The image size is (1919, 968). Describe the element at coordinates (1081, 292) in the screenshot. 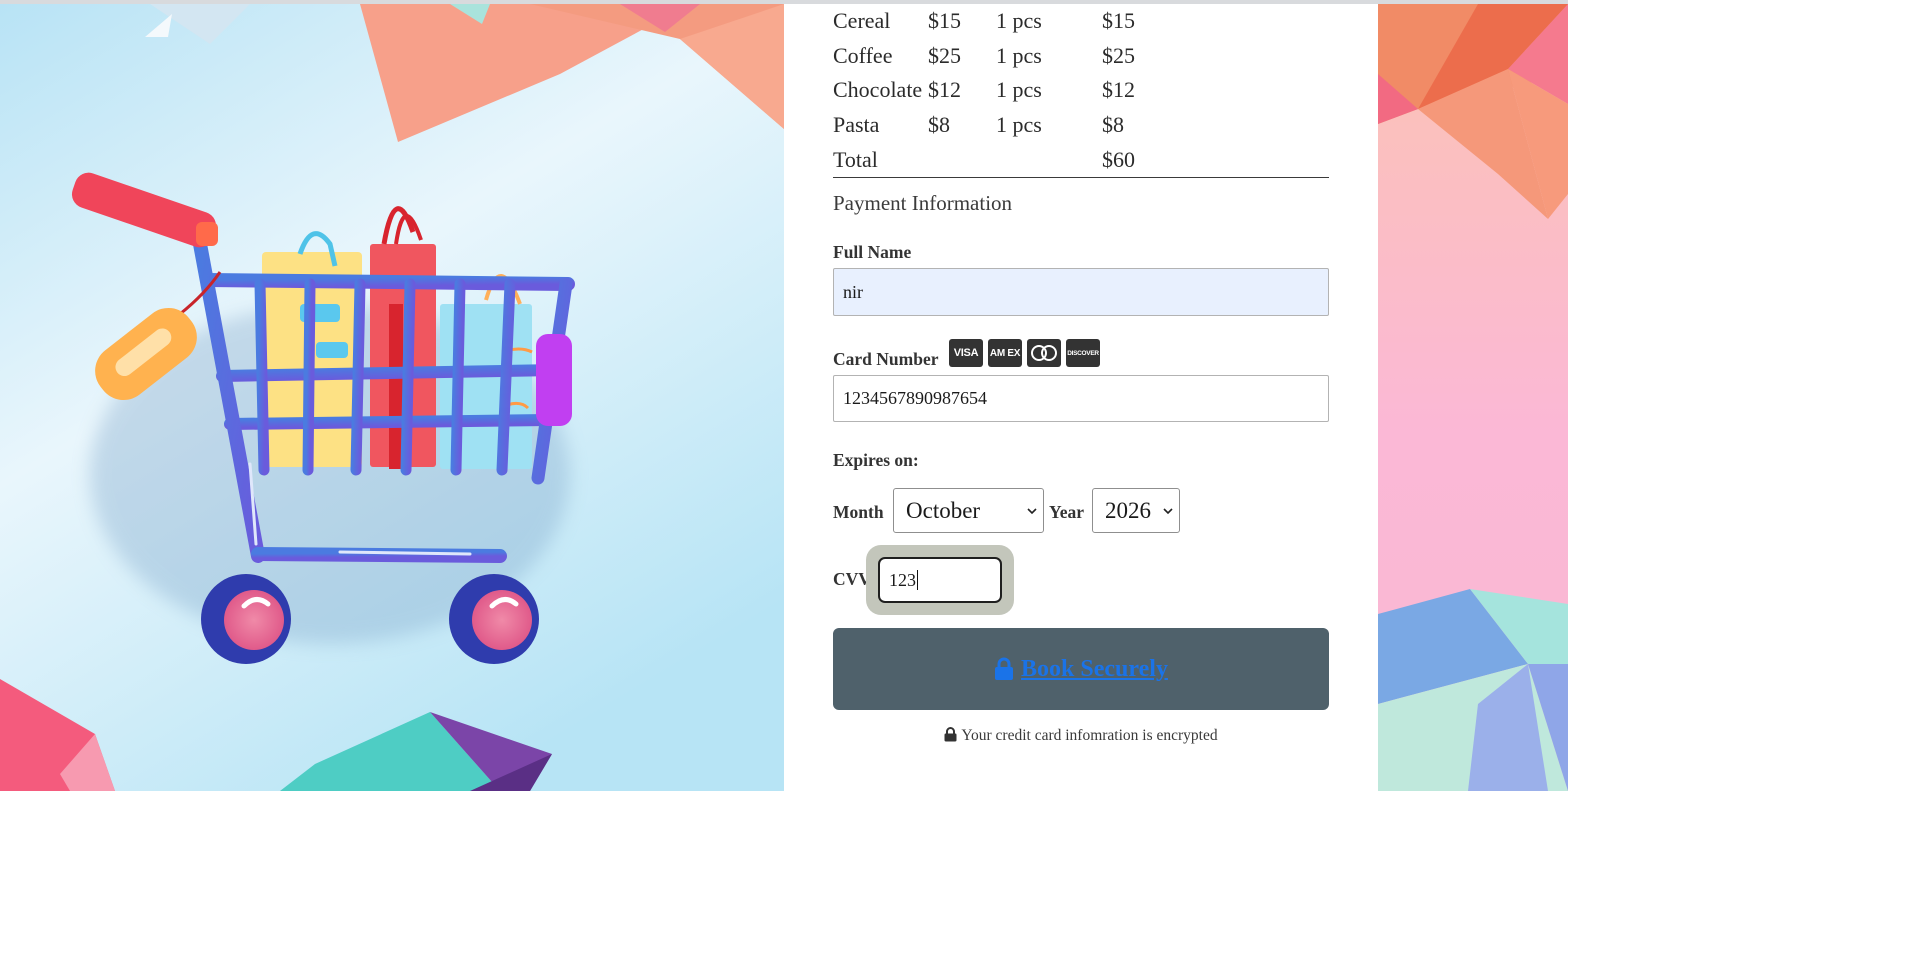

I see `full-name-input` at that location.